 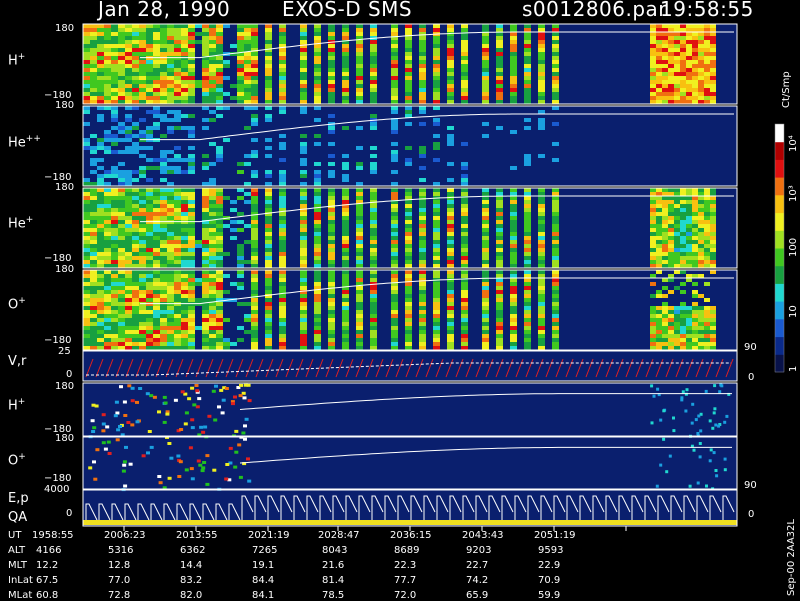 What do you see at coordinates (17, 405) in the screenshot?
I see `panel-label-h-plus-2: H+` at bounding box center [17, 405].